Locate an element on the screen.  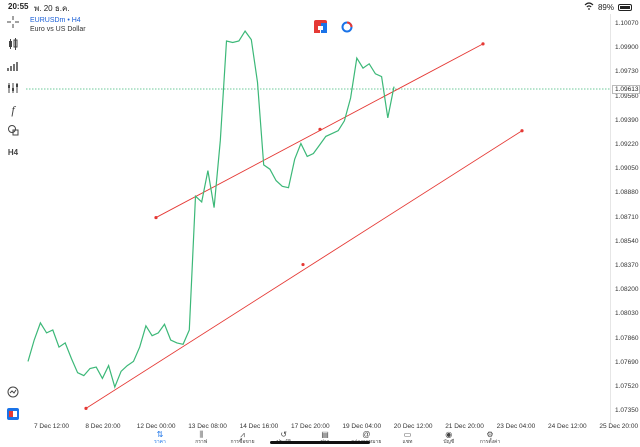
objects-icon is located at coordinates (13, 88).